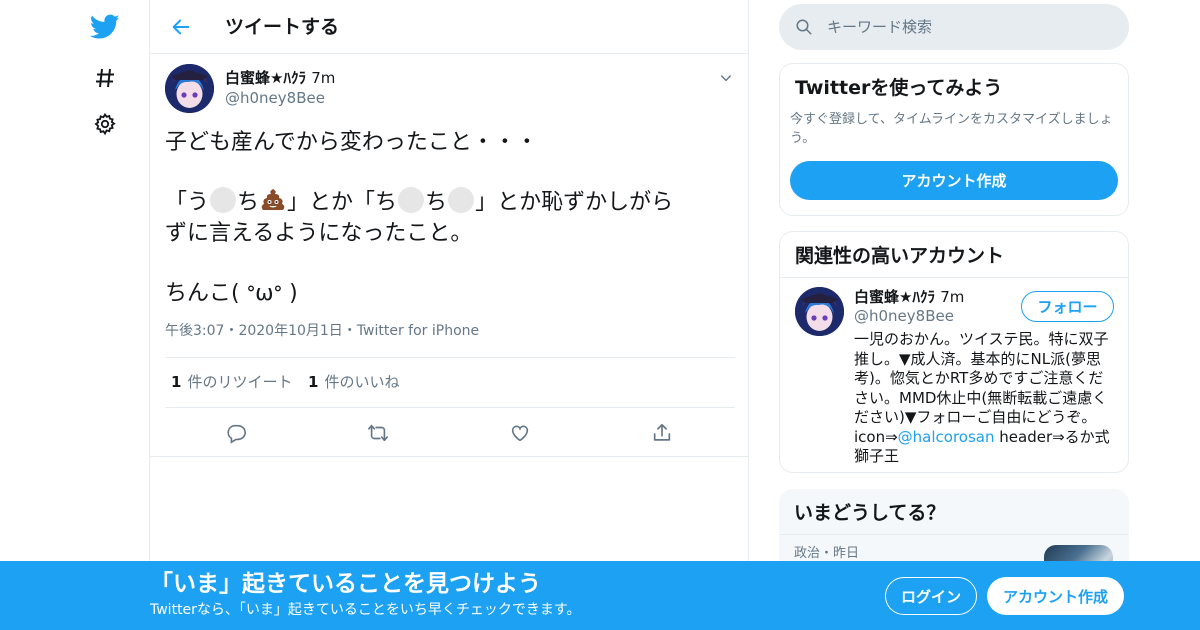 This screenshot has height=630, width=1200. Describe the element at coordinates (1067, 306) in the screenshot. I see `follow-button: フォロー` at that location.